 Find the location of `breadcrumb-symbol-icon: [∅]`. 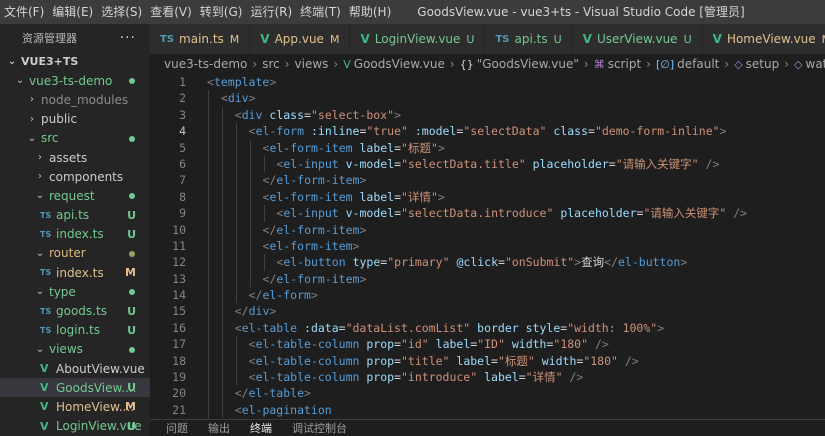

breadcrumb-symbol-icon: [∅] is located at coordinates (665, 64).